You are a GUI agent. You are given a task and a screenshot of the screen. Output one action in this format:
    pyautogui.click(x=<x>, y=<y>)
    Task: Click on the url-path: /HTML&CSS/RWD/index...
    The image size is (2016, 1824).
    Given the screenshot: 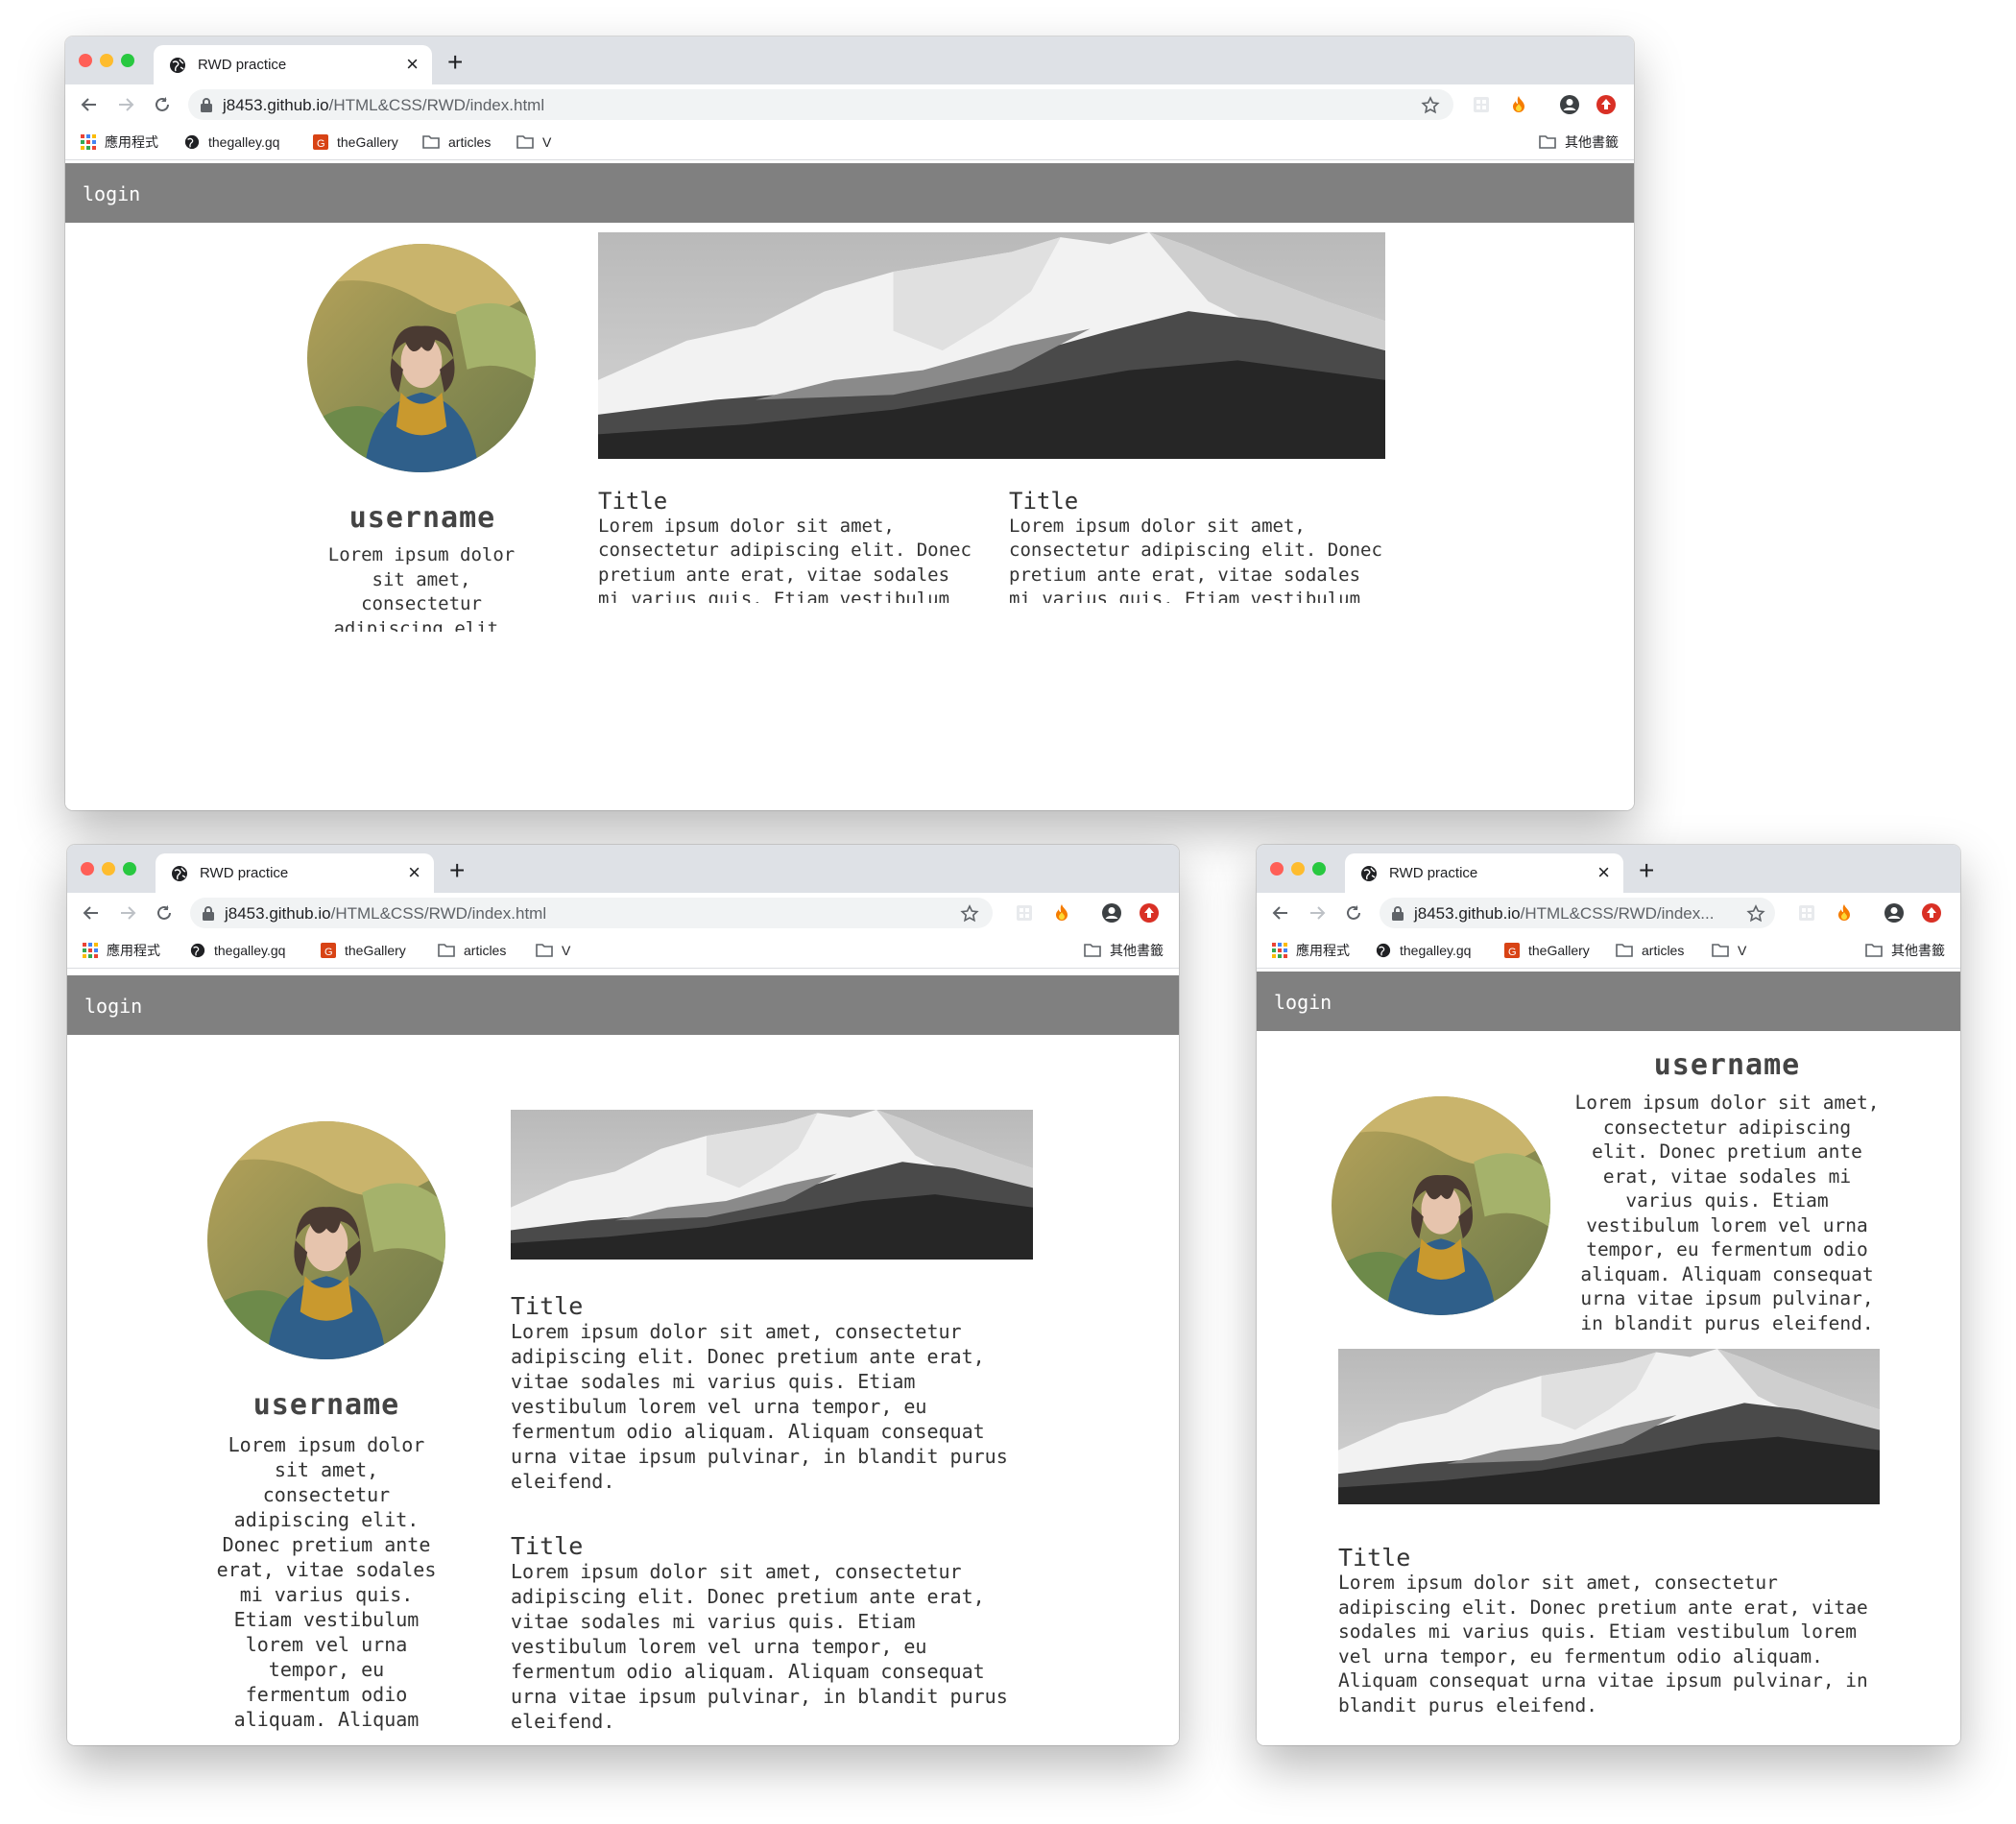 What is the action you would take?
    pyautogui.click(x=1617, y=914)
    